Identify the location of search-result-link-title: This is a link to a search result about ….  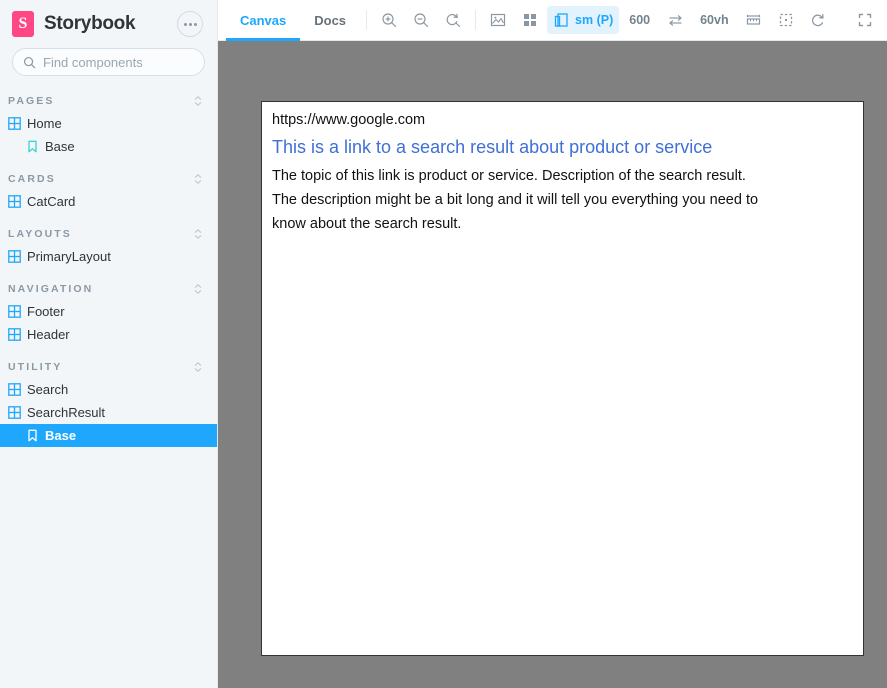
(562, 147).